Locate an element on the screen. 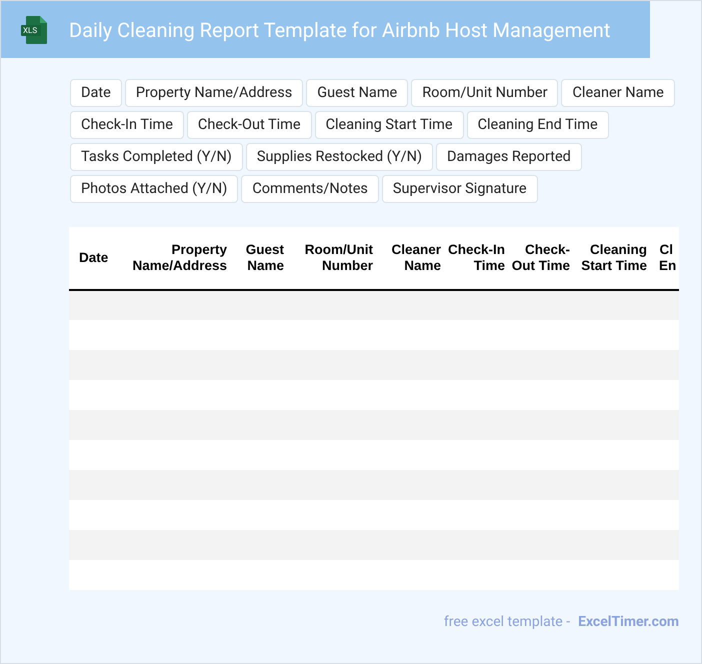 This screenshot has width=702, height=664. footer-text: free excel template - is located at coordinates (507, 622).